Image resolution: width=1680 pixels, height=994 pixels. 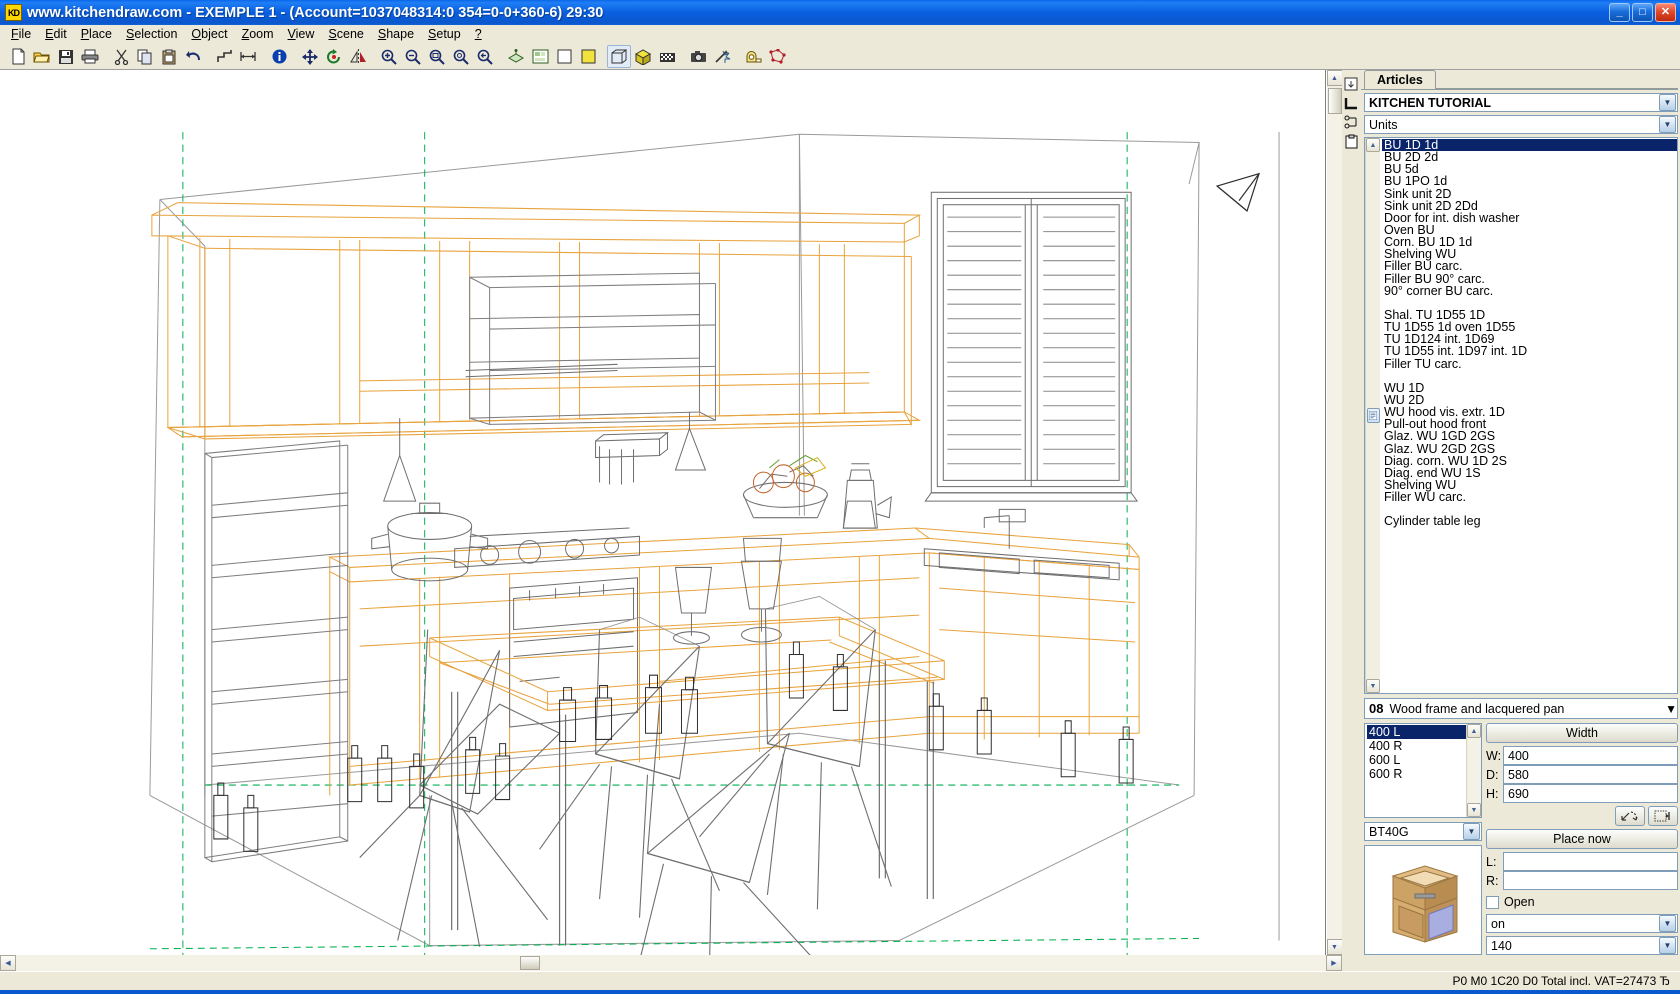 What do you see at coordinates (667, 56) in the screenshot?
I see `texture-icon` at bounding box center [667, 56].